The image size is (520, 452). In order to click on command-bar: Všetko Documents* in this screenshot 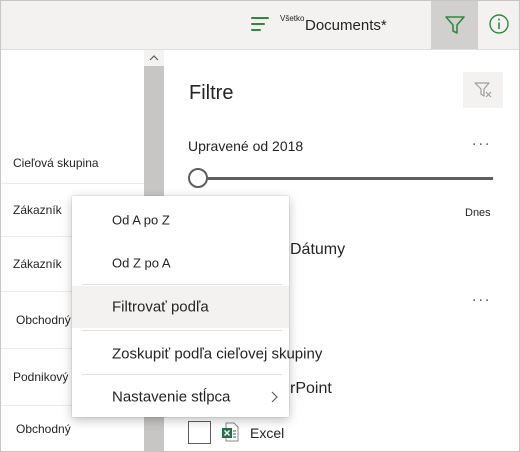, I will do `click(260, 25)`.